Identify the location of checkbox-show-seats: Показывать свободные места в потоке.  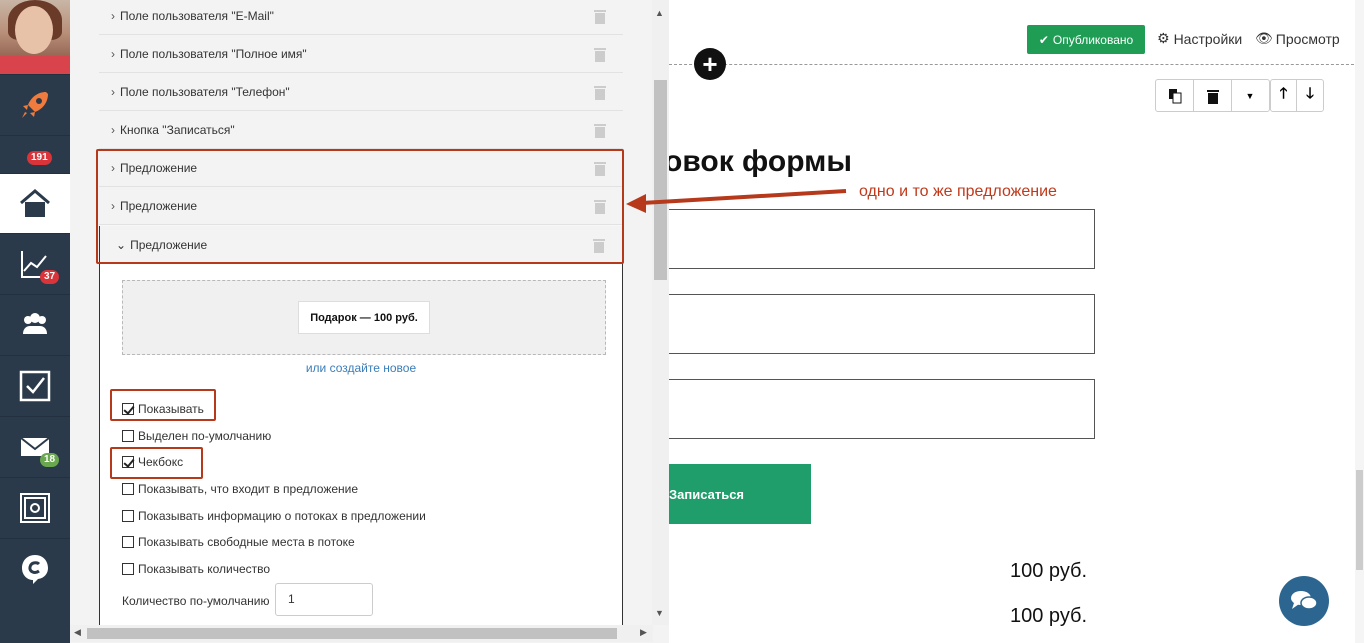
(238, 542).